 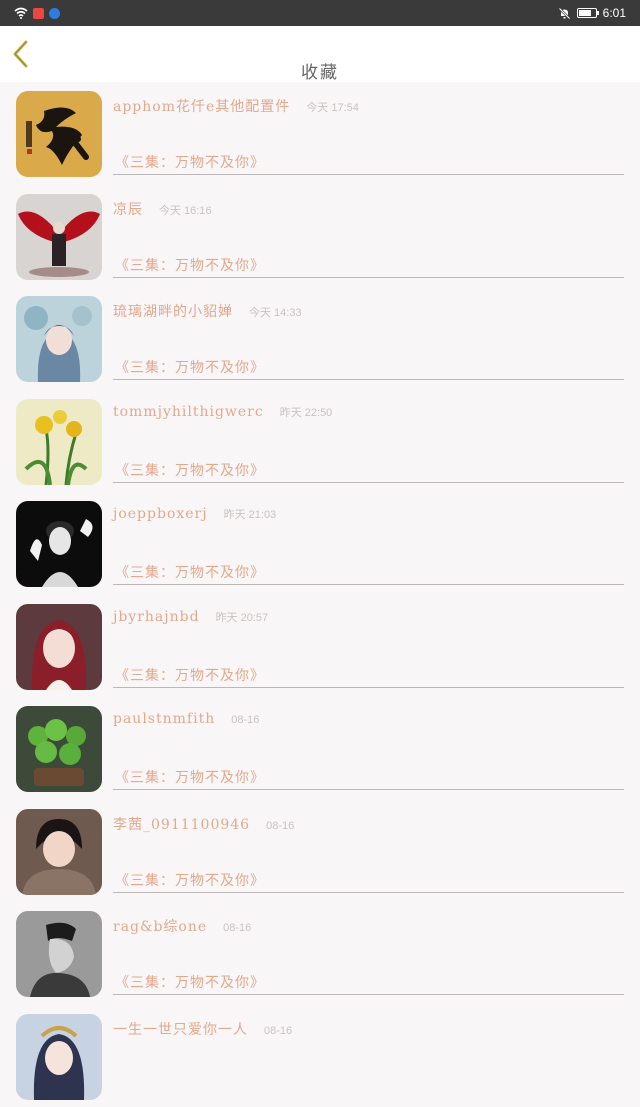 What do you see at coordinates (242, 617) in the screenshot?
I see `item-time: 昨天 20:57` at bounding box center [242, 617].